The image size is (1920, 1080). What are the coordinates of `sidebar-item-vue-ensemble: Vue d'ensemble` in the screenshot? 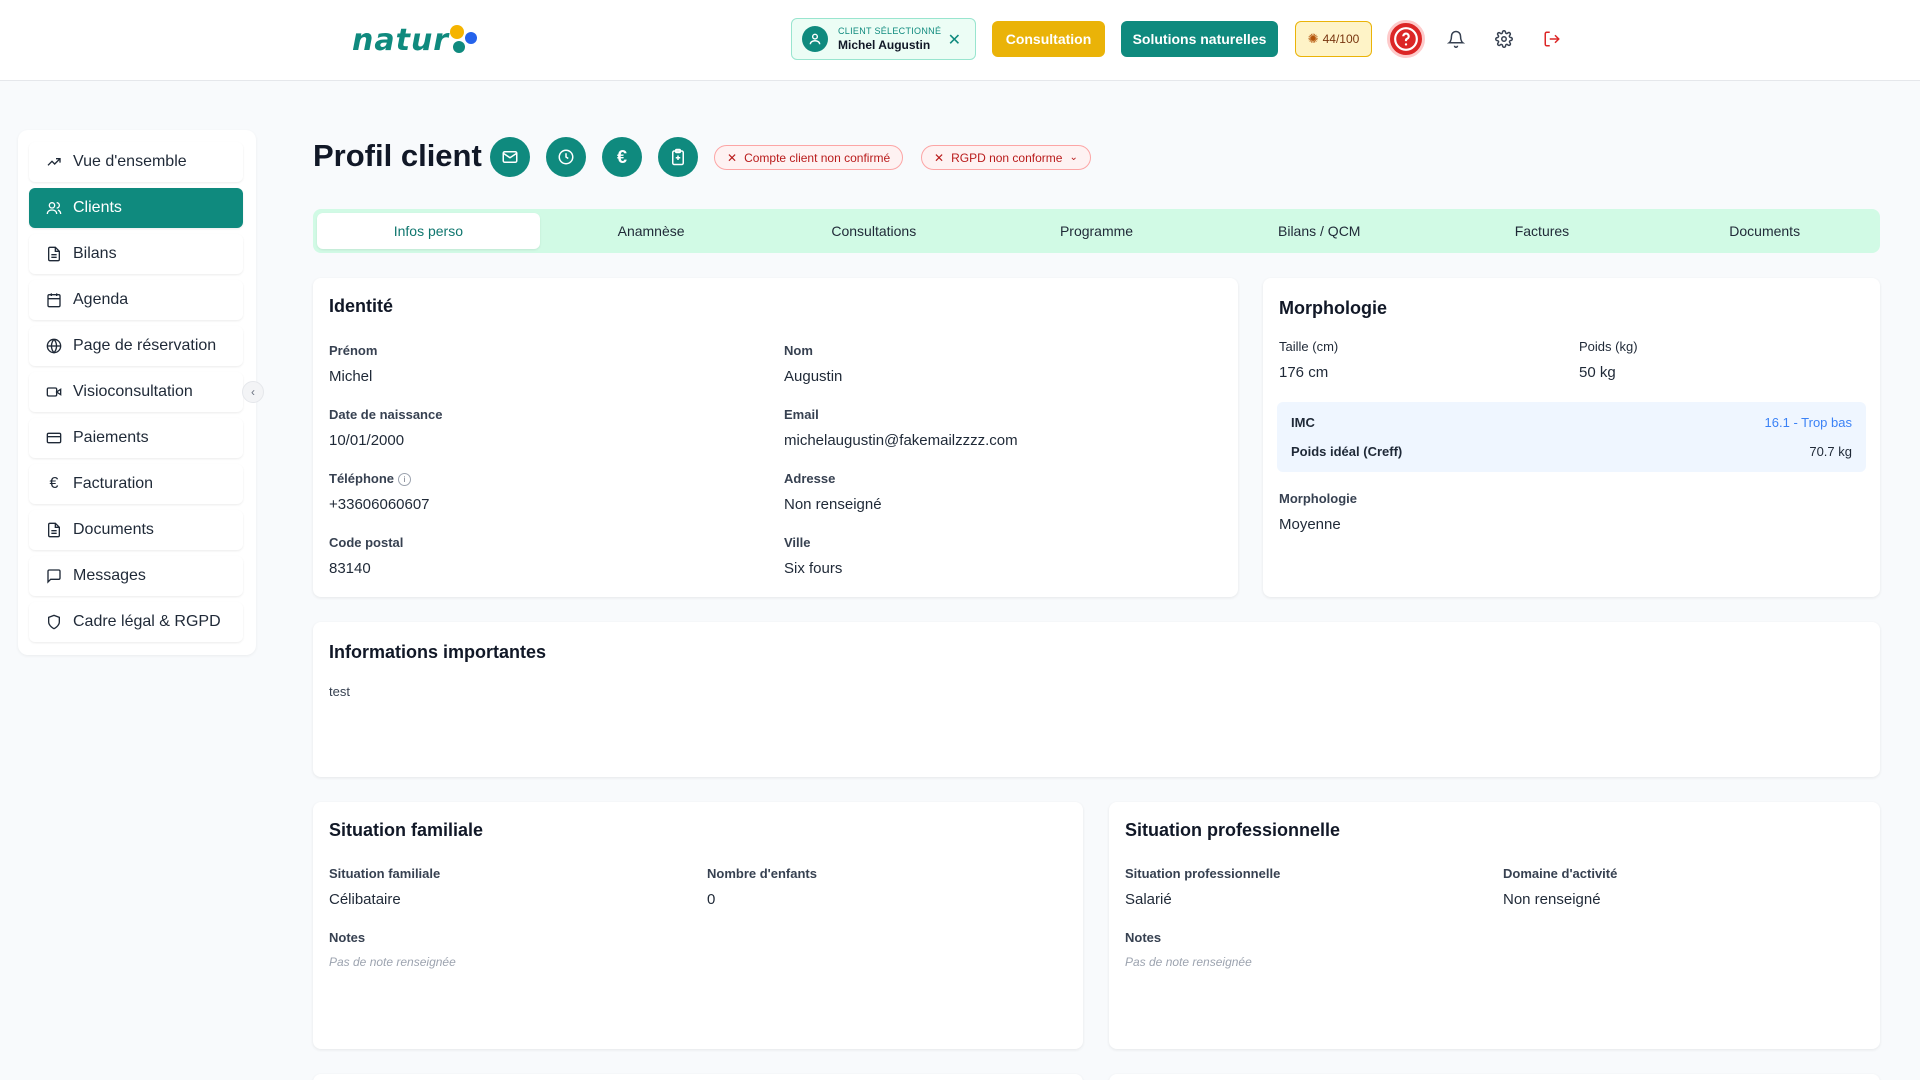 It's located at (136, 162).